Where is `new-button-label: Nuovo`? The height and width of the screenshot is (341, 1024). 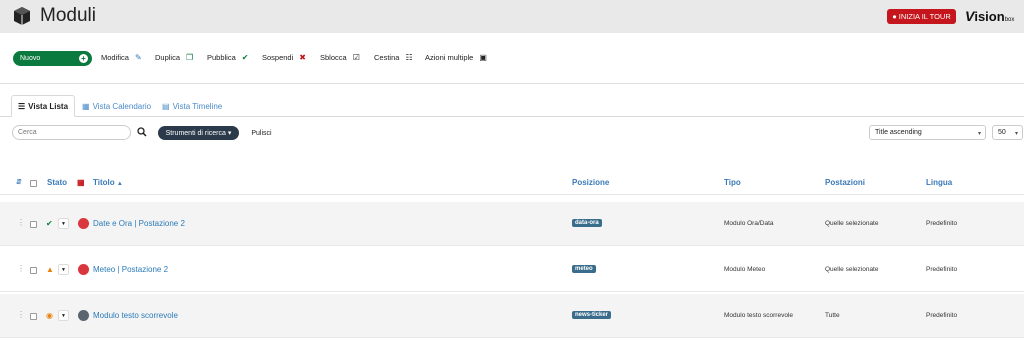 new-button-label: Nuovo is located at coordinates (30, 58).